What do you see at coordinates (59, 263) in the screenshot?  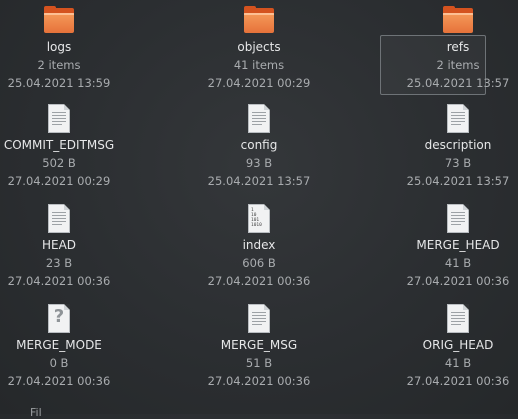 I see `file-size: 23 B` at bounding box center [59, 263].